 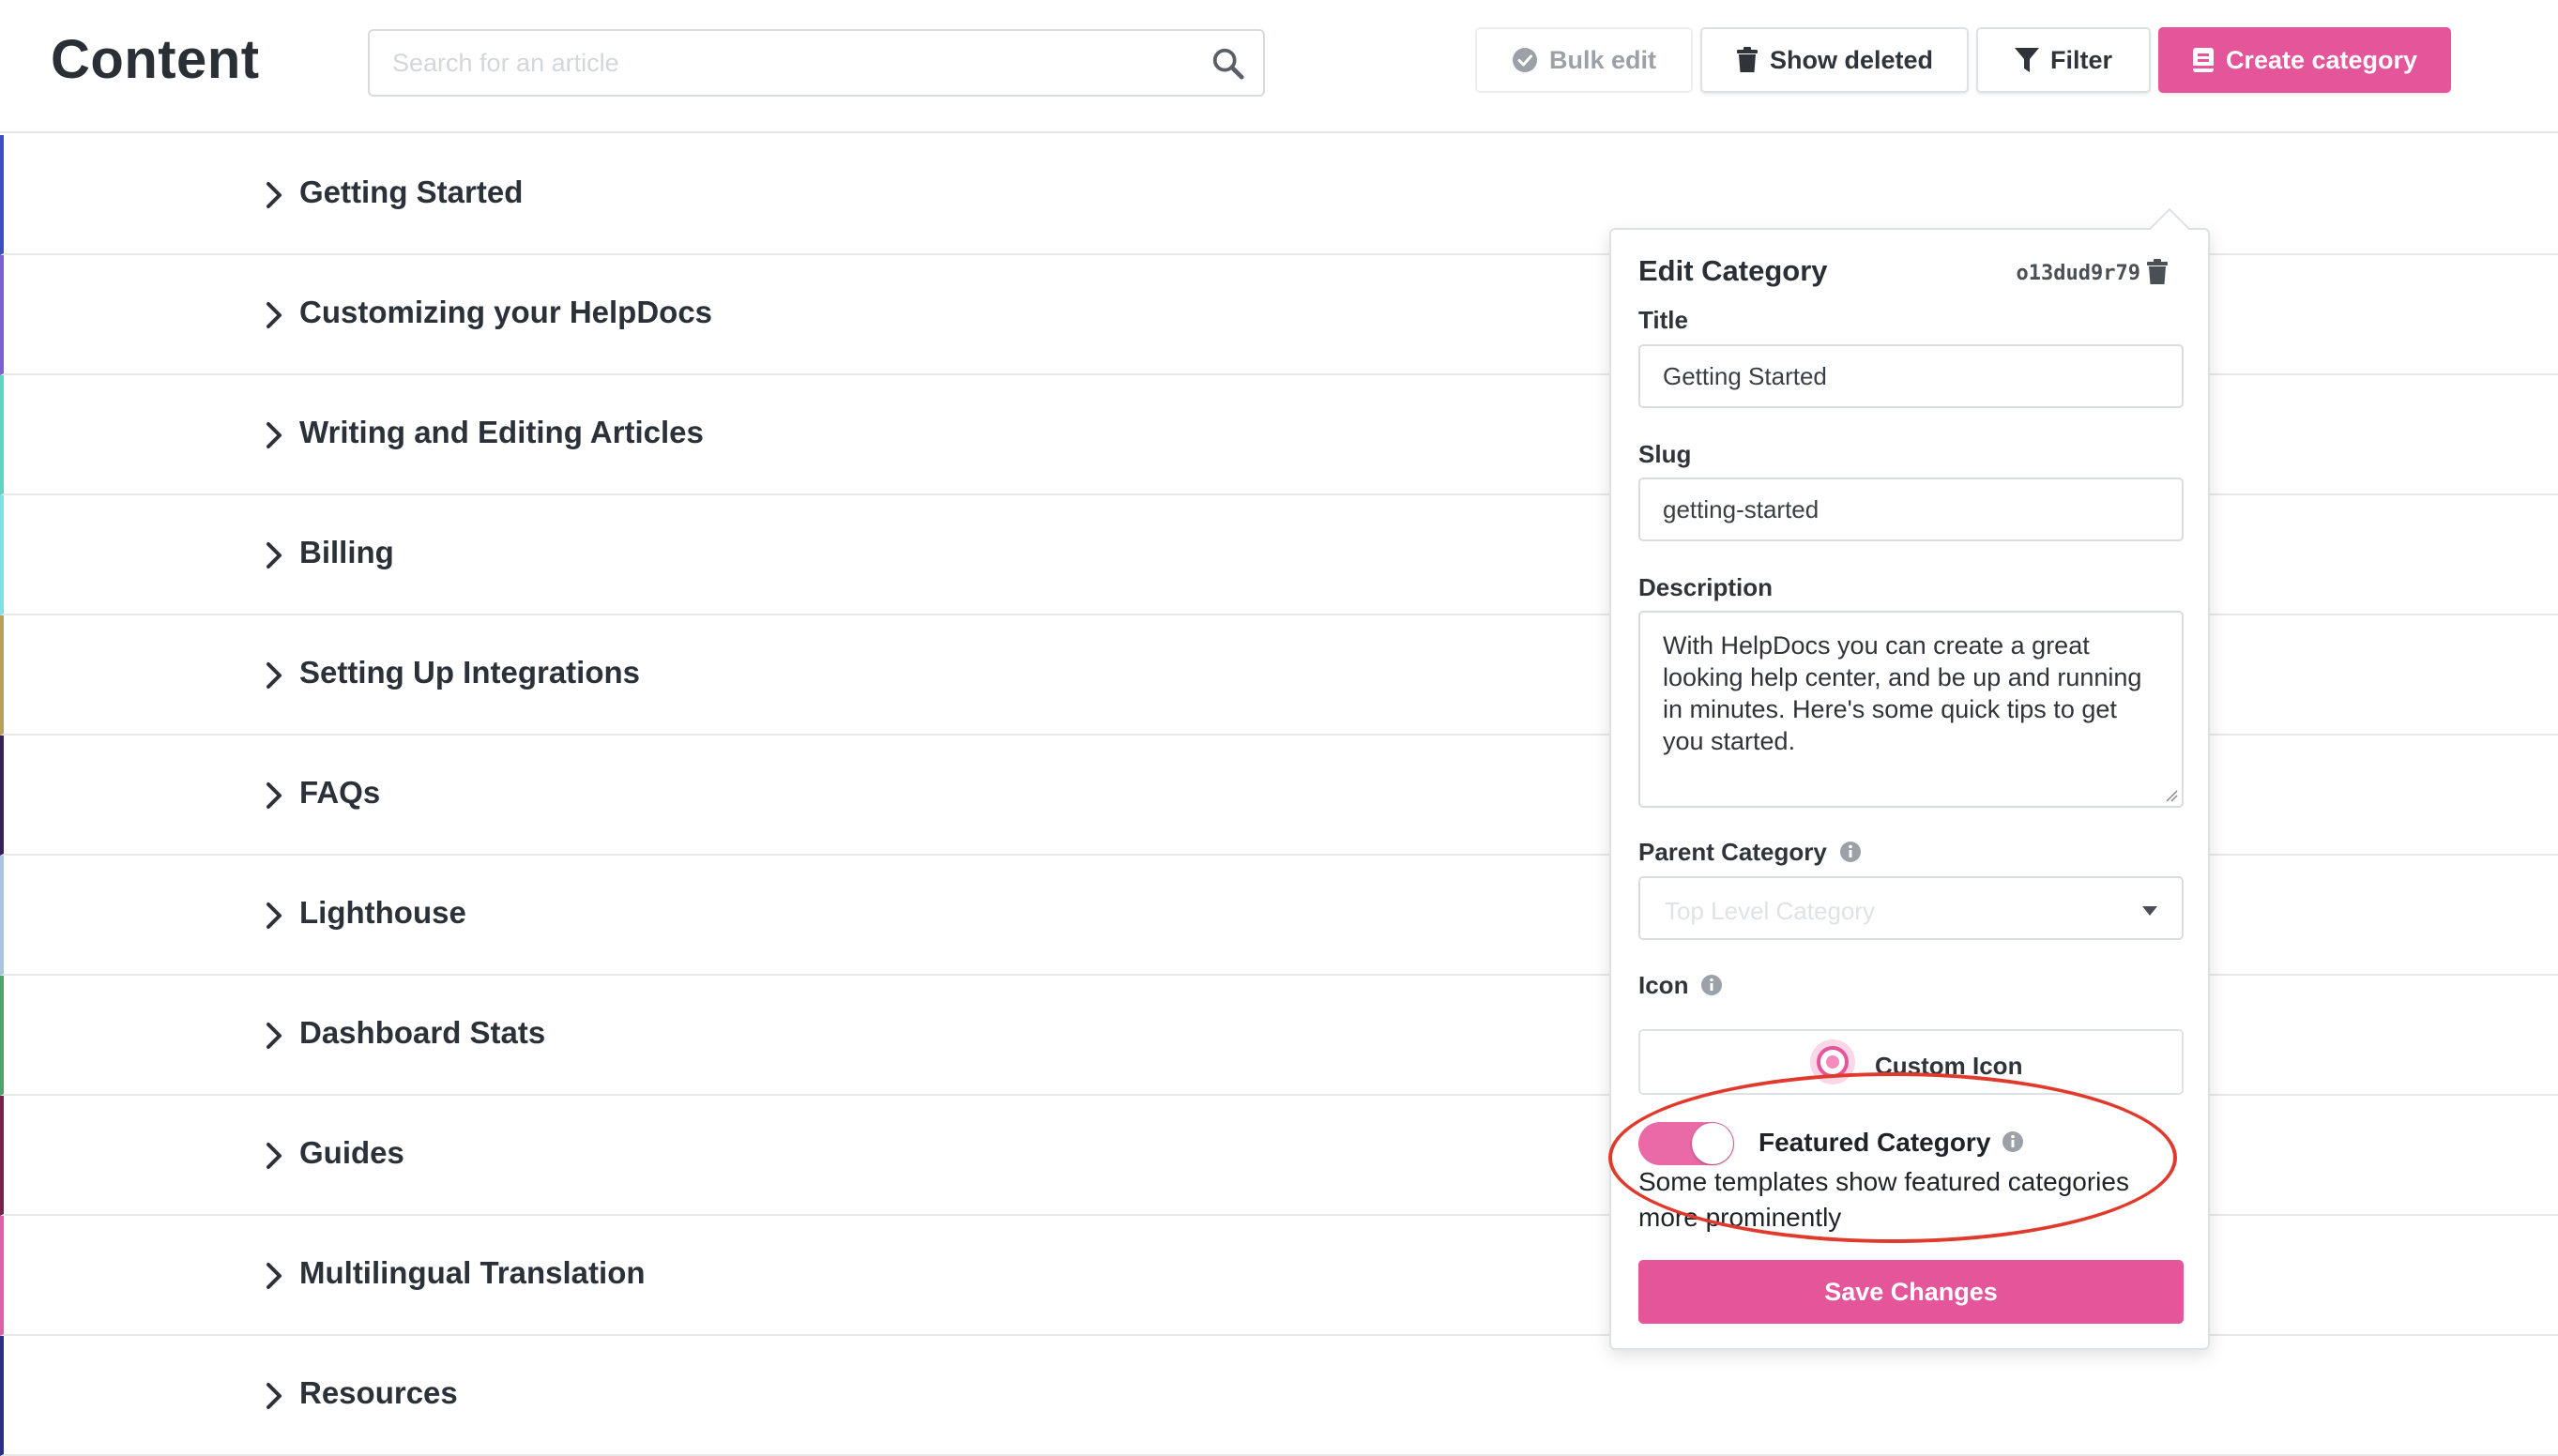 I want to click on category-label: Multilingual Translation, so click(x=472, y=1273).